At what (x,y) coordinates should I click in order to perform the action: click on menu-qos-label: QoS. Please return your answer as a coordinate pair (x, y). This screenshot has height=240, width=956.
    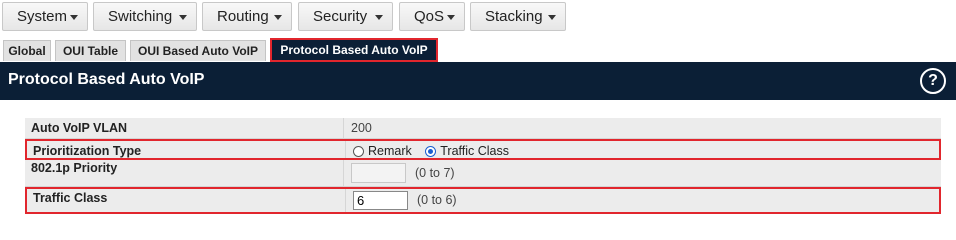
    Looking at the image, I should click on (429, 16).